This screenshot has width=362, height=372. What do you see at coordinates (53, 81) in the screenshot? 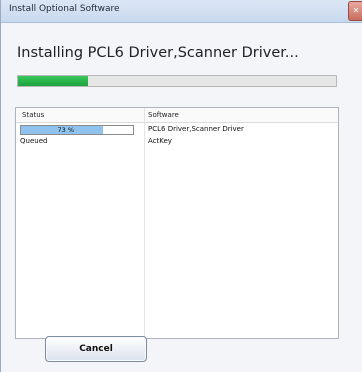
I see `overall-progress-fill` at bounding box center [53, 81].